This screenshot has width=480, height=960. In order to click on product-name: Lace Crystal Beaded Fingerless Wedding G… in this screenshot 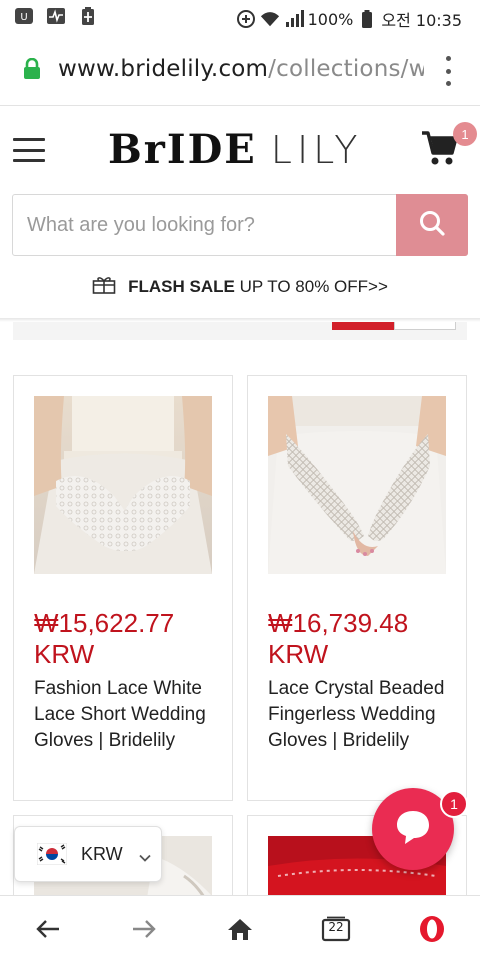, I will do `click(363, 715)`.